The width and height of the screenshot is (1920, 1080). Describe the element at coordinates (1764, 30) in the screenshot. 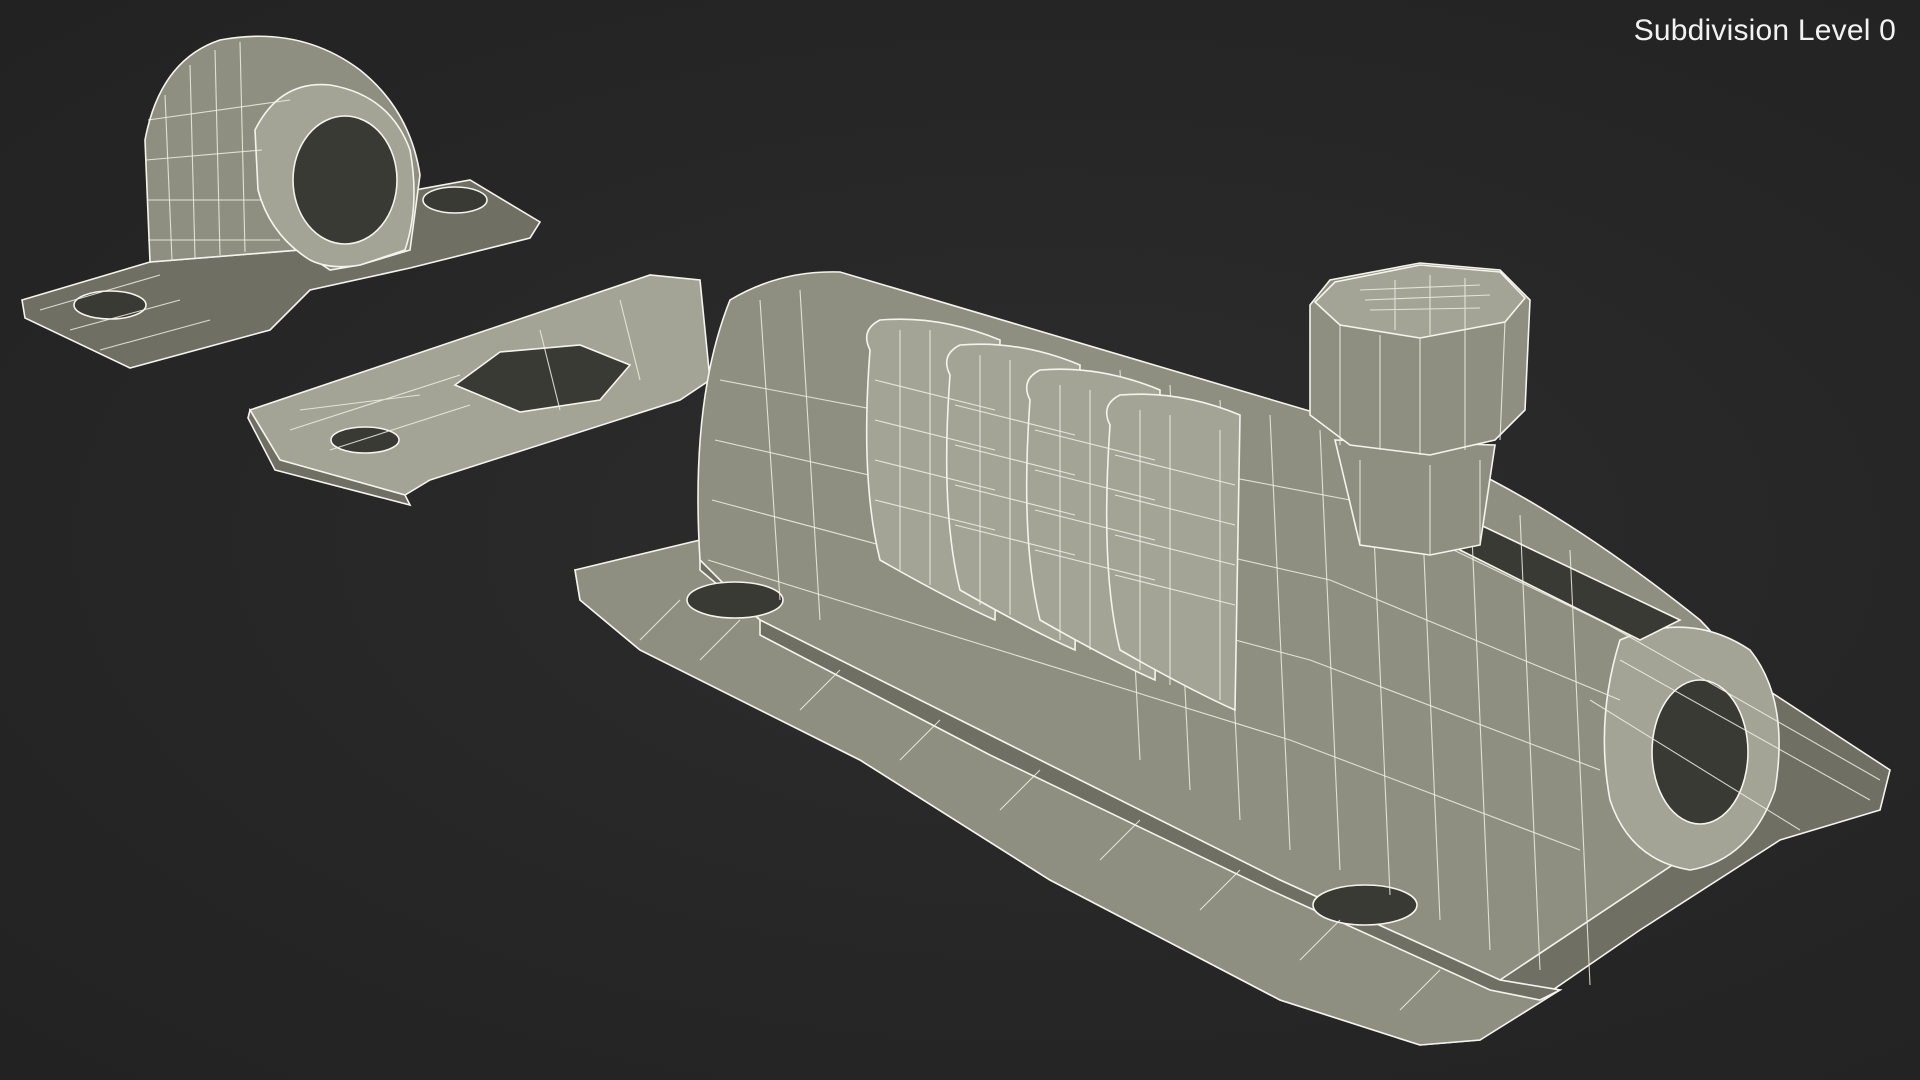

I see `subdivision-level-label: Subdivision Level 0` at that location.